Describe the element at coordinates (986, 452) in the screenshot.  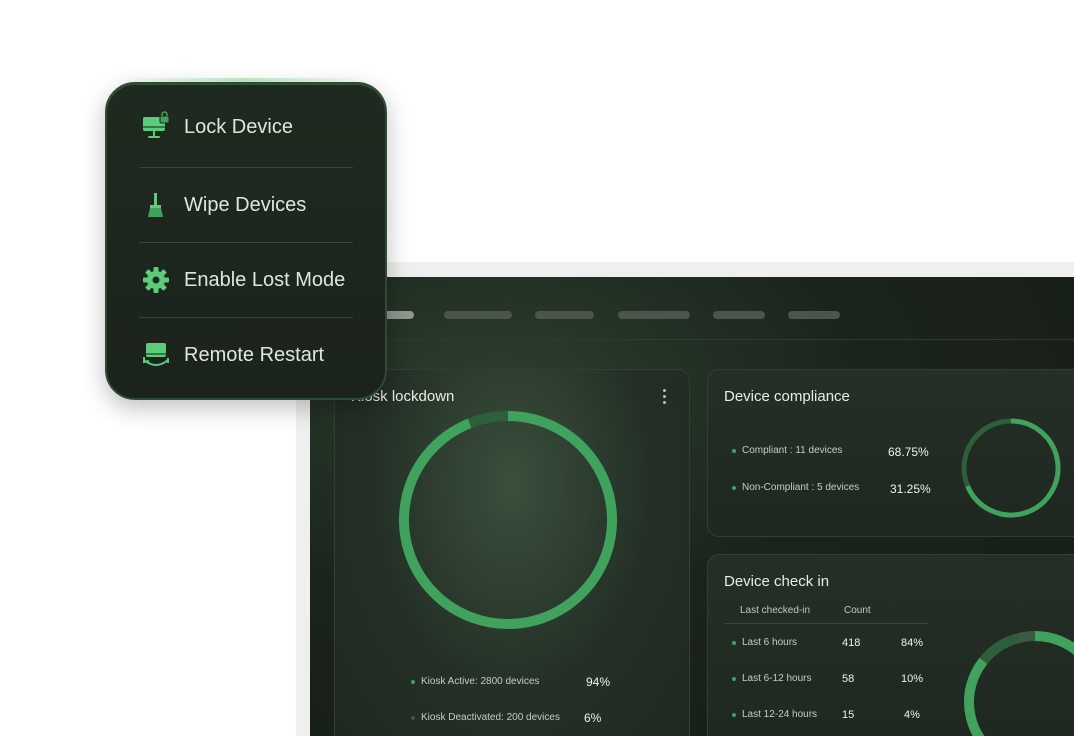
I see `compliance-slice-non-compliant` at that location.